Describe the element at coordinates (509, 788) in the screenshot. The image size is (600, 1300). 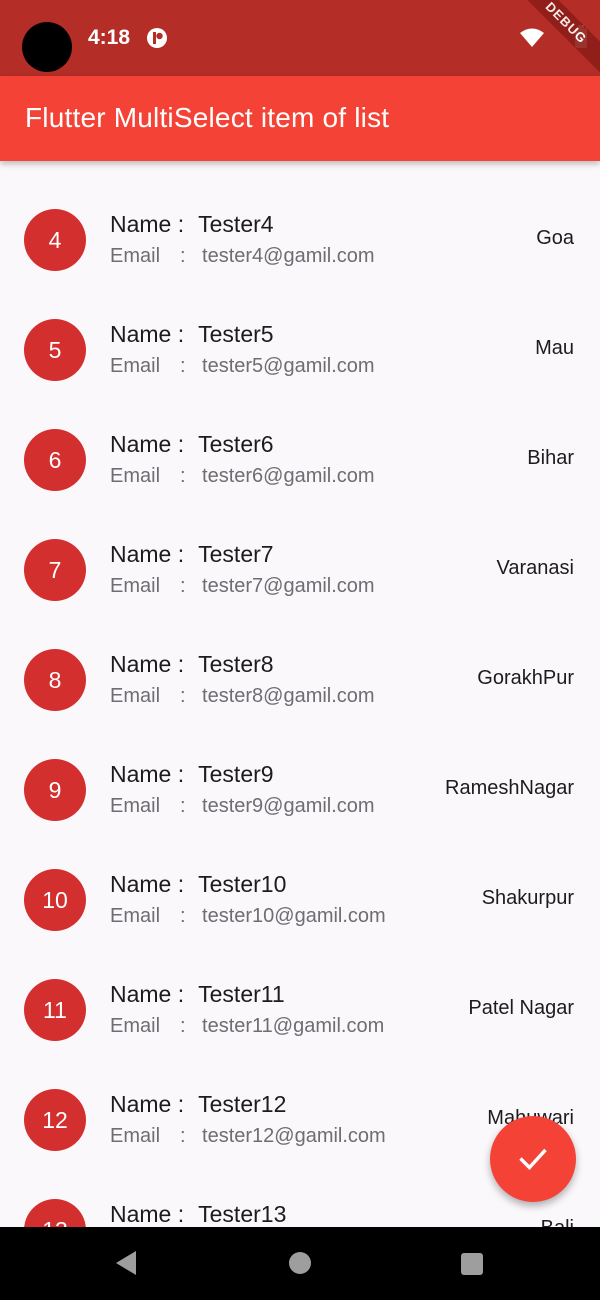
I see `city-label: RameshNagar` at that location.